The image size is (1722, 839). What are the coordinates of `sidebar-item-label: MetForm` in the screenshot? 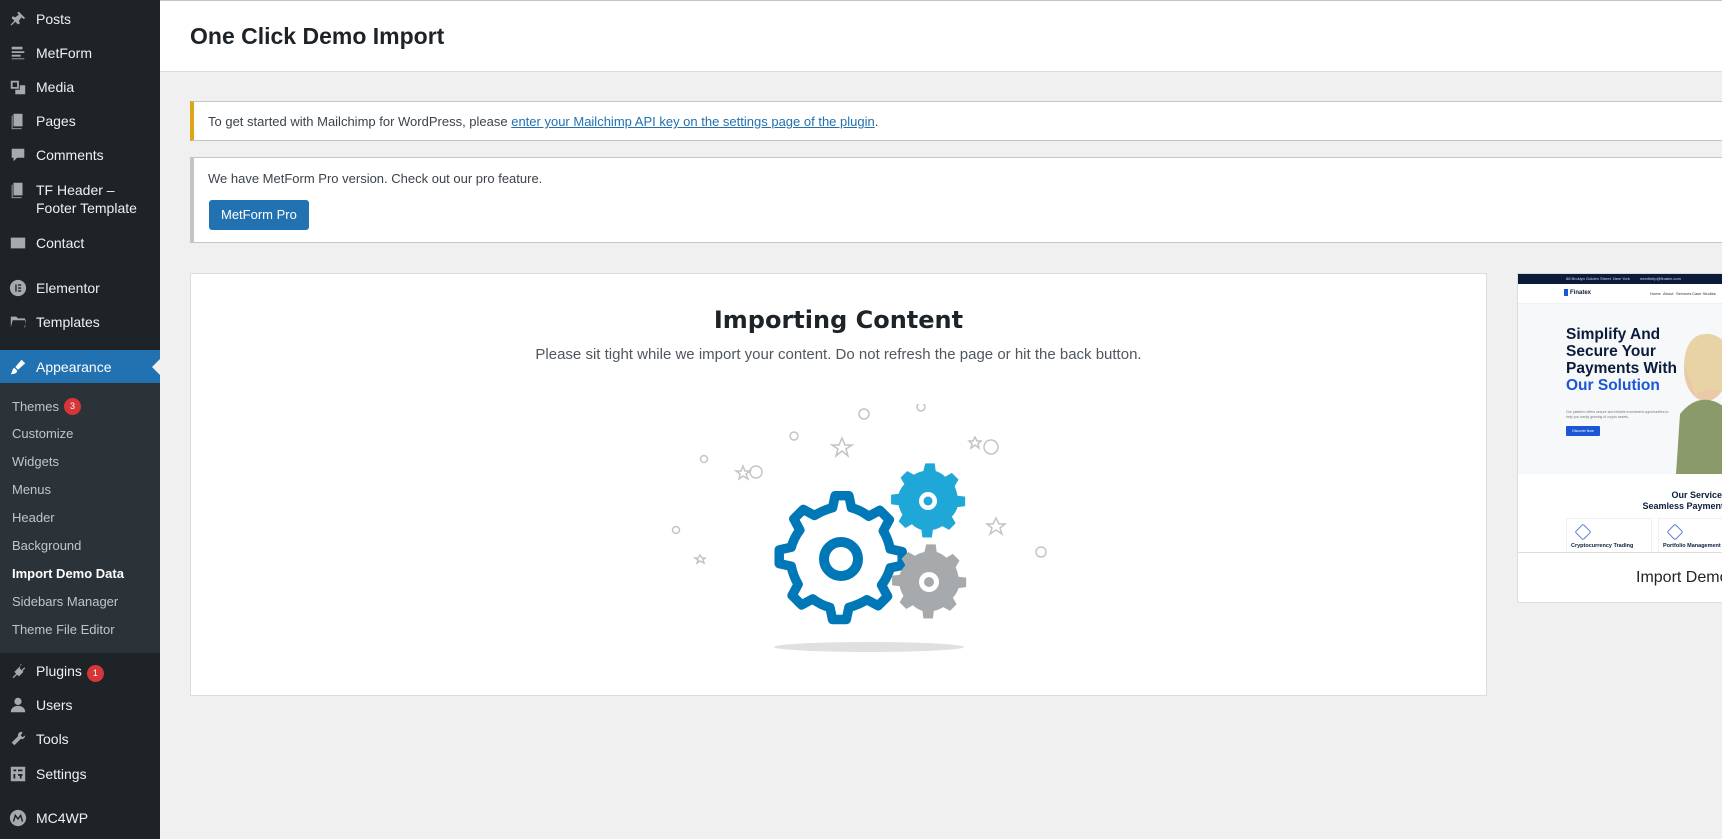 It's located at (64, 53).